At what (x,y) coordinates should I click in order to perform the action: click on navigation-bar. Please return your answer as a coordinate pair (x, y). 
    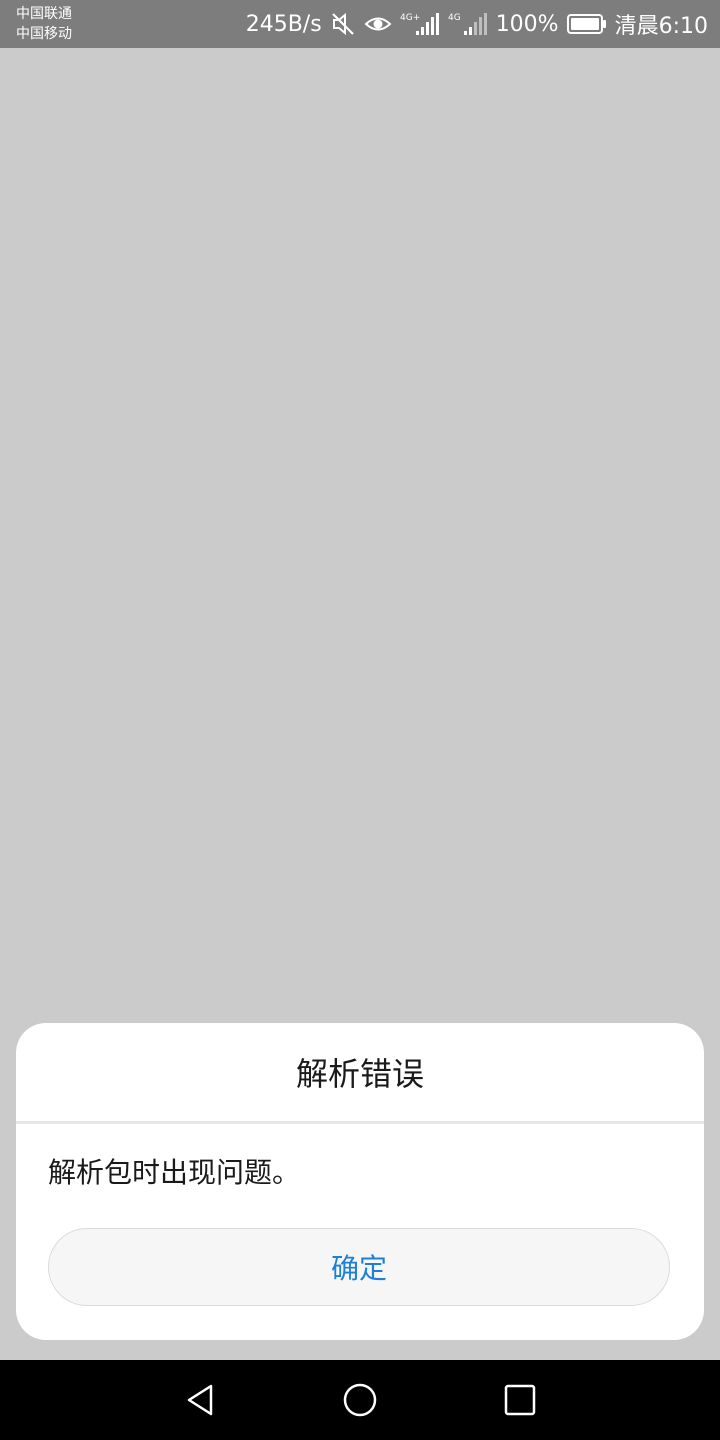
    Looking at the image, I should click on (360, 1400).